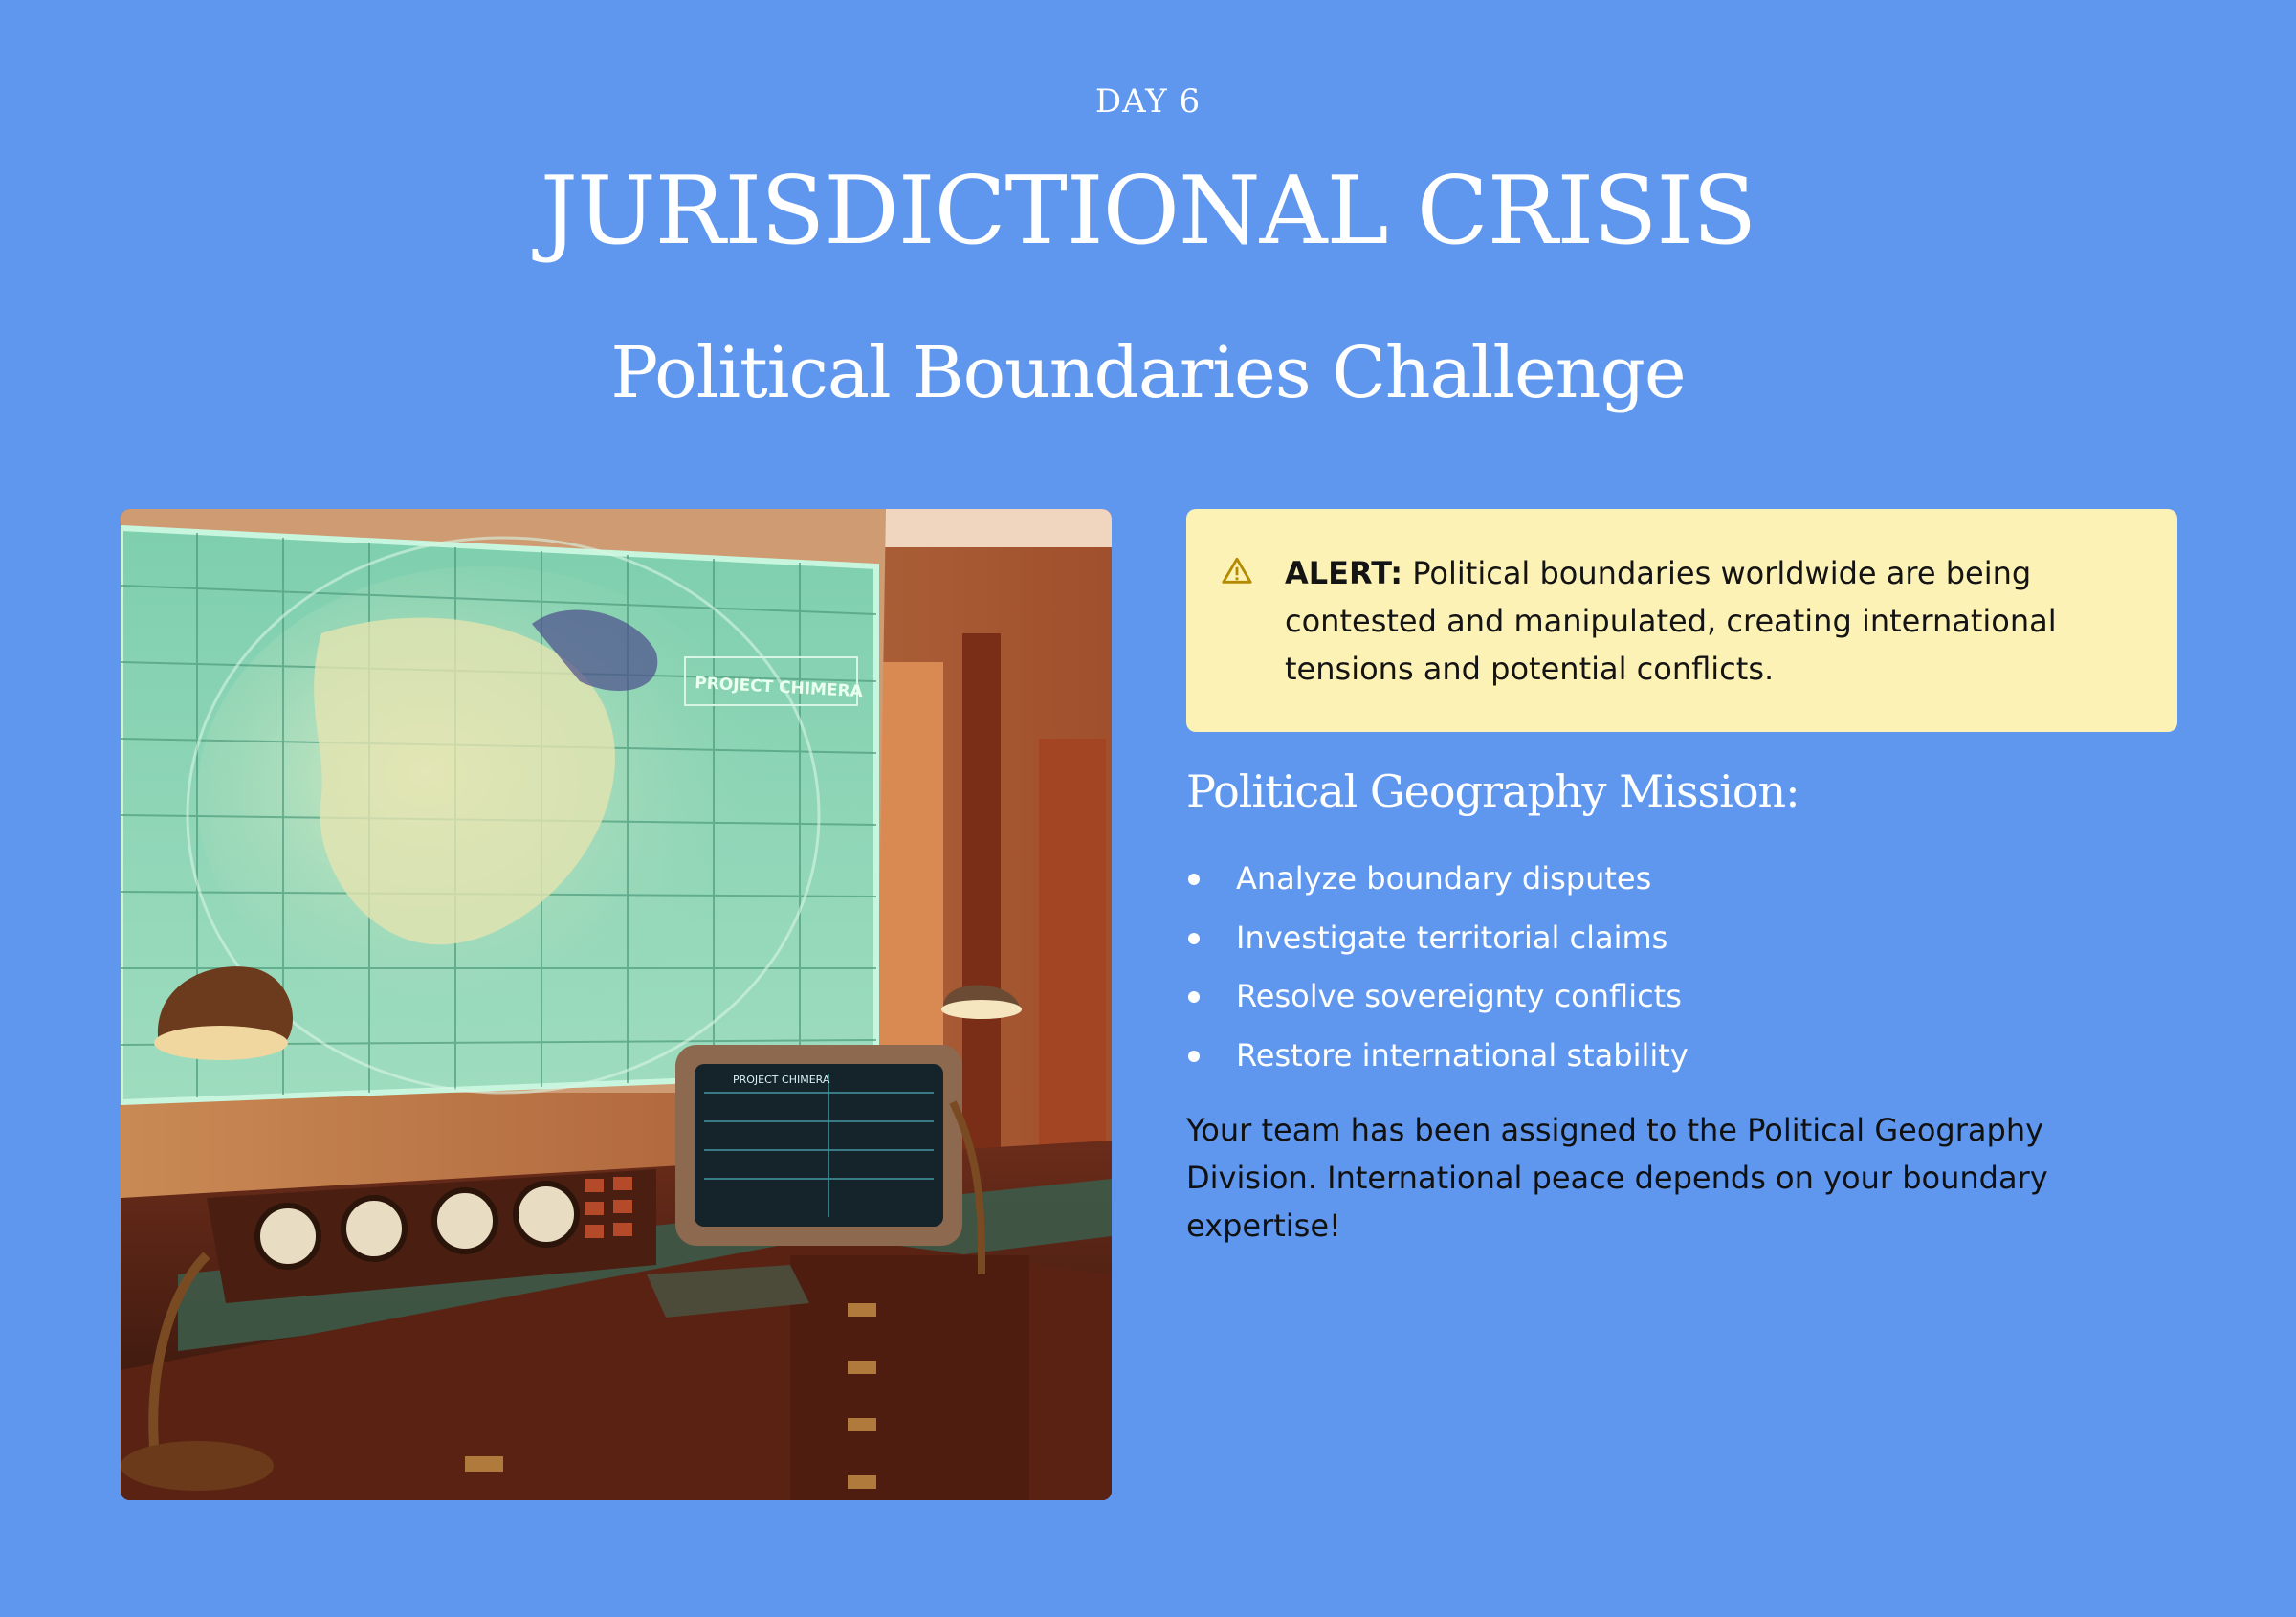 The image size is (2296, 1617). Describe the element at coordinates (1344, 573) in the screenshot. I see `alert-label: ALERT:` at that location.